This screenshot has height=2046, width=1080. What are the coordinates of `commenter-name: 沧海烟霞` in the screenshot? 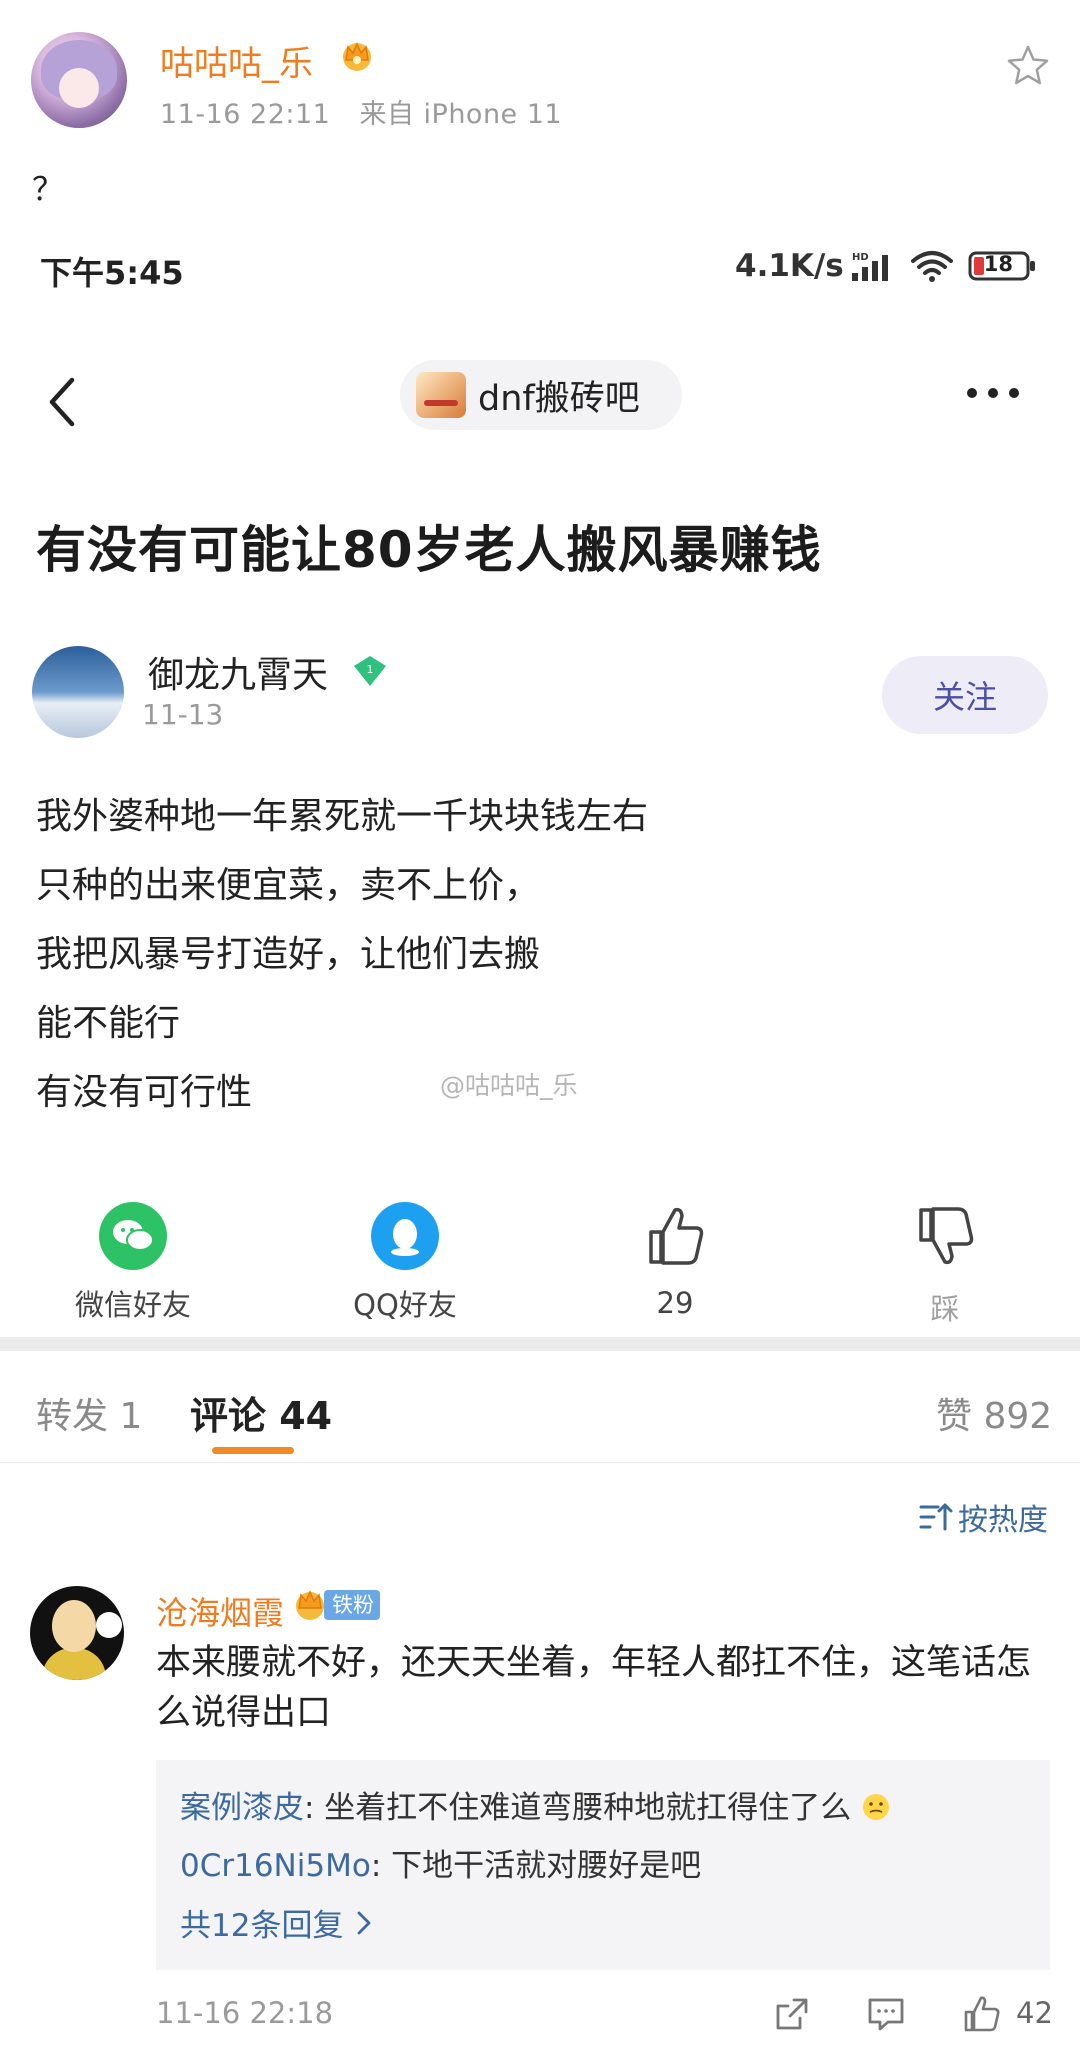 It's located at (220, 1611).